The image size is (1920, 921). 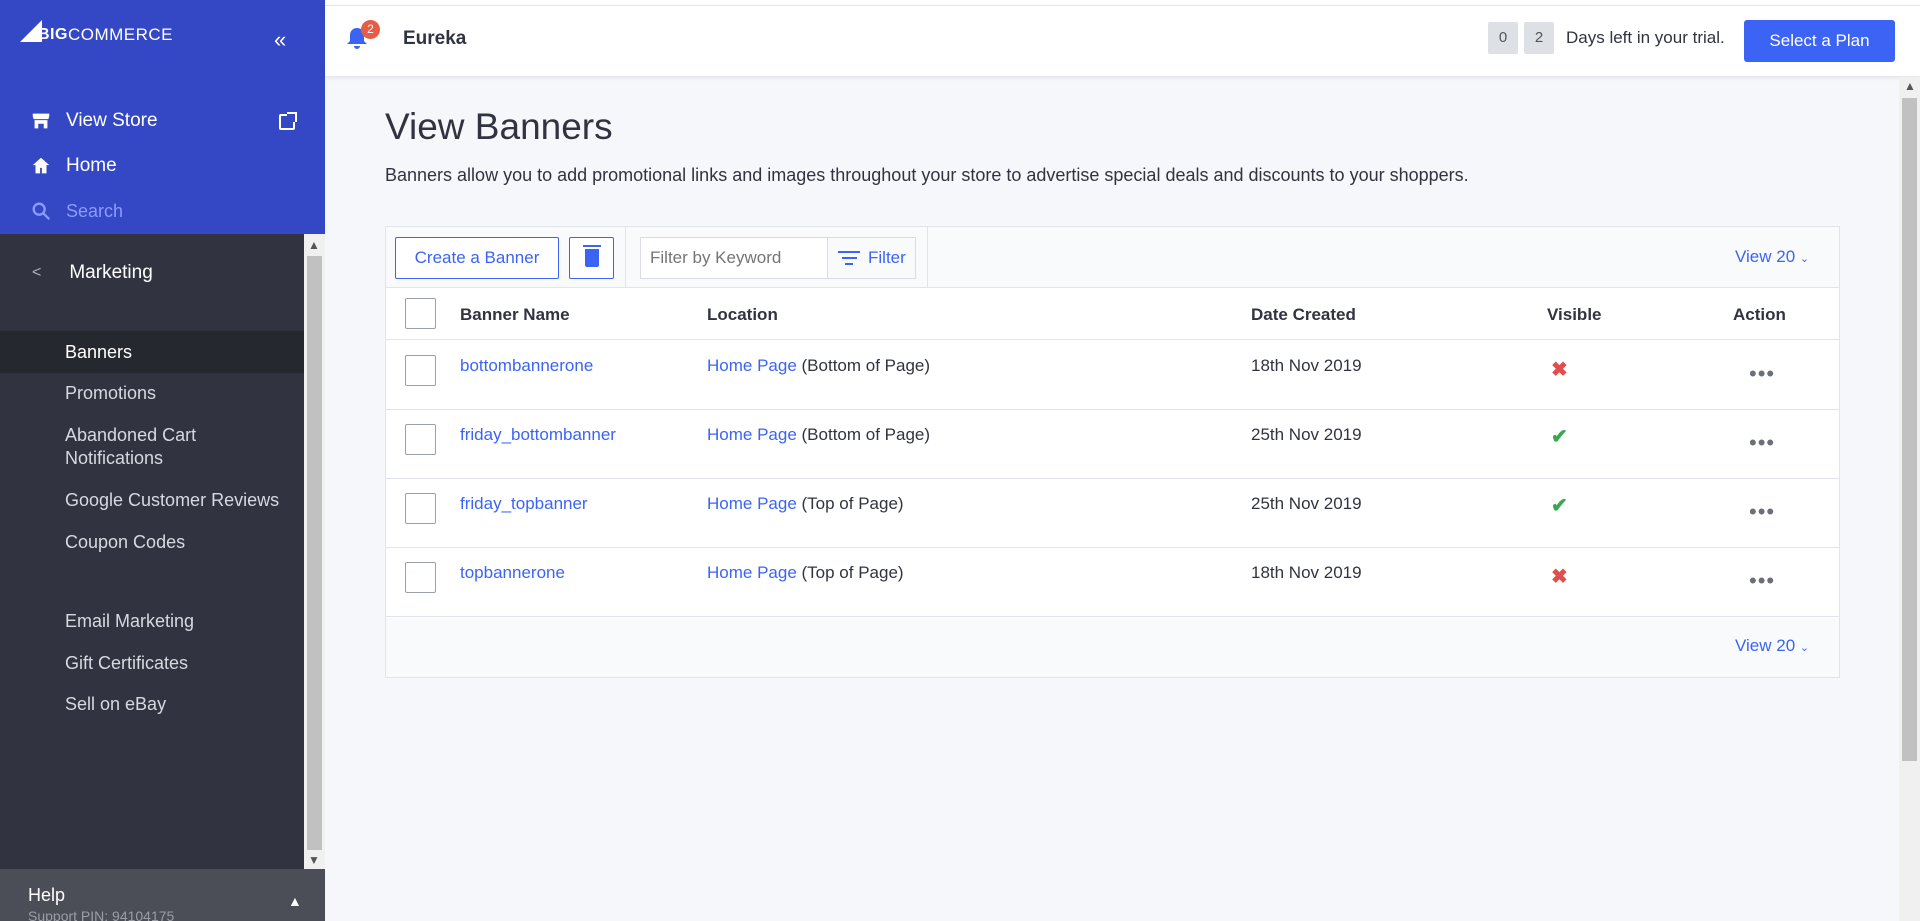 What do you see at coordinates (162, 895) in the screenshot?
I see `help-panel: Help Support PIN: 94104175 ▲` at bounding box center [162, 895].